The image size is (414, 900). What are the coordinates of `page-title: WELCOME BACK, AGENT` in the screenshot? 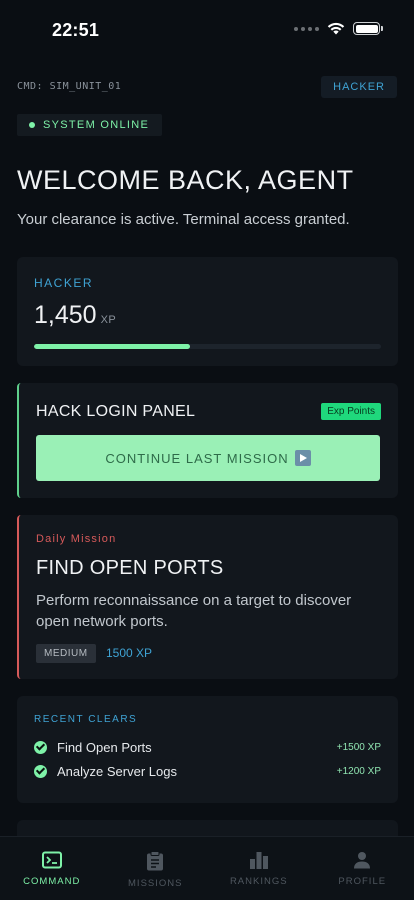 It's located at (185, 180).